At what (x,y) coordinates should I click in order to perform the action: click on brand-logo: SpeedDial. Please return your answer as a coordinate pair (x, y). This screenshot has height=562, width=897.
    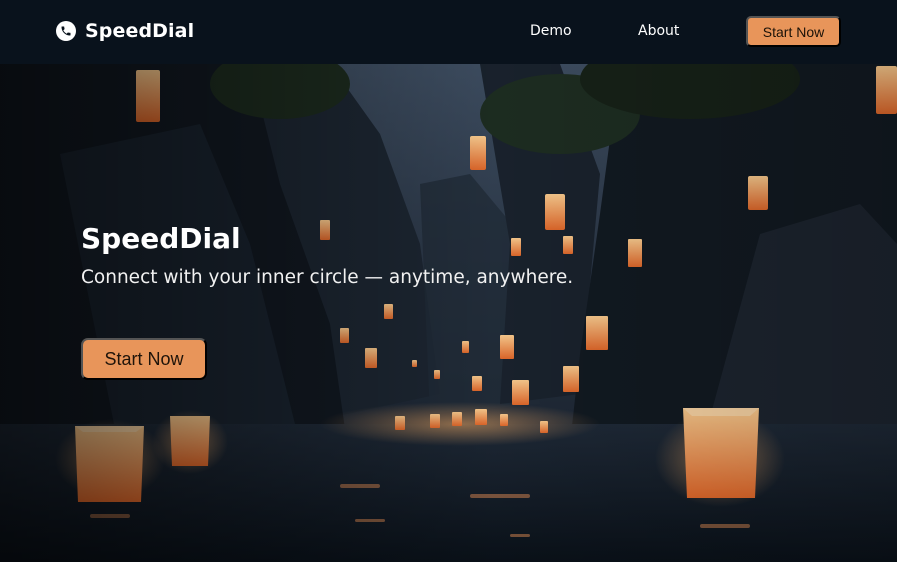
    Looking at the image, I should click on (125, 31).